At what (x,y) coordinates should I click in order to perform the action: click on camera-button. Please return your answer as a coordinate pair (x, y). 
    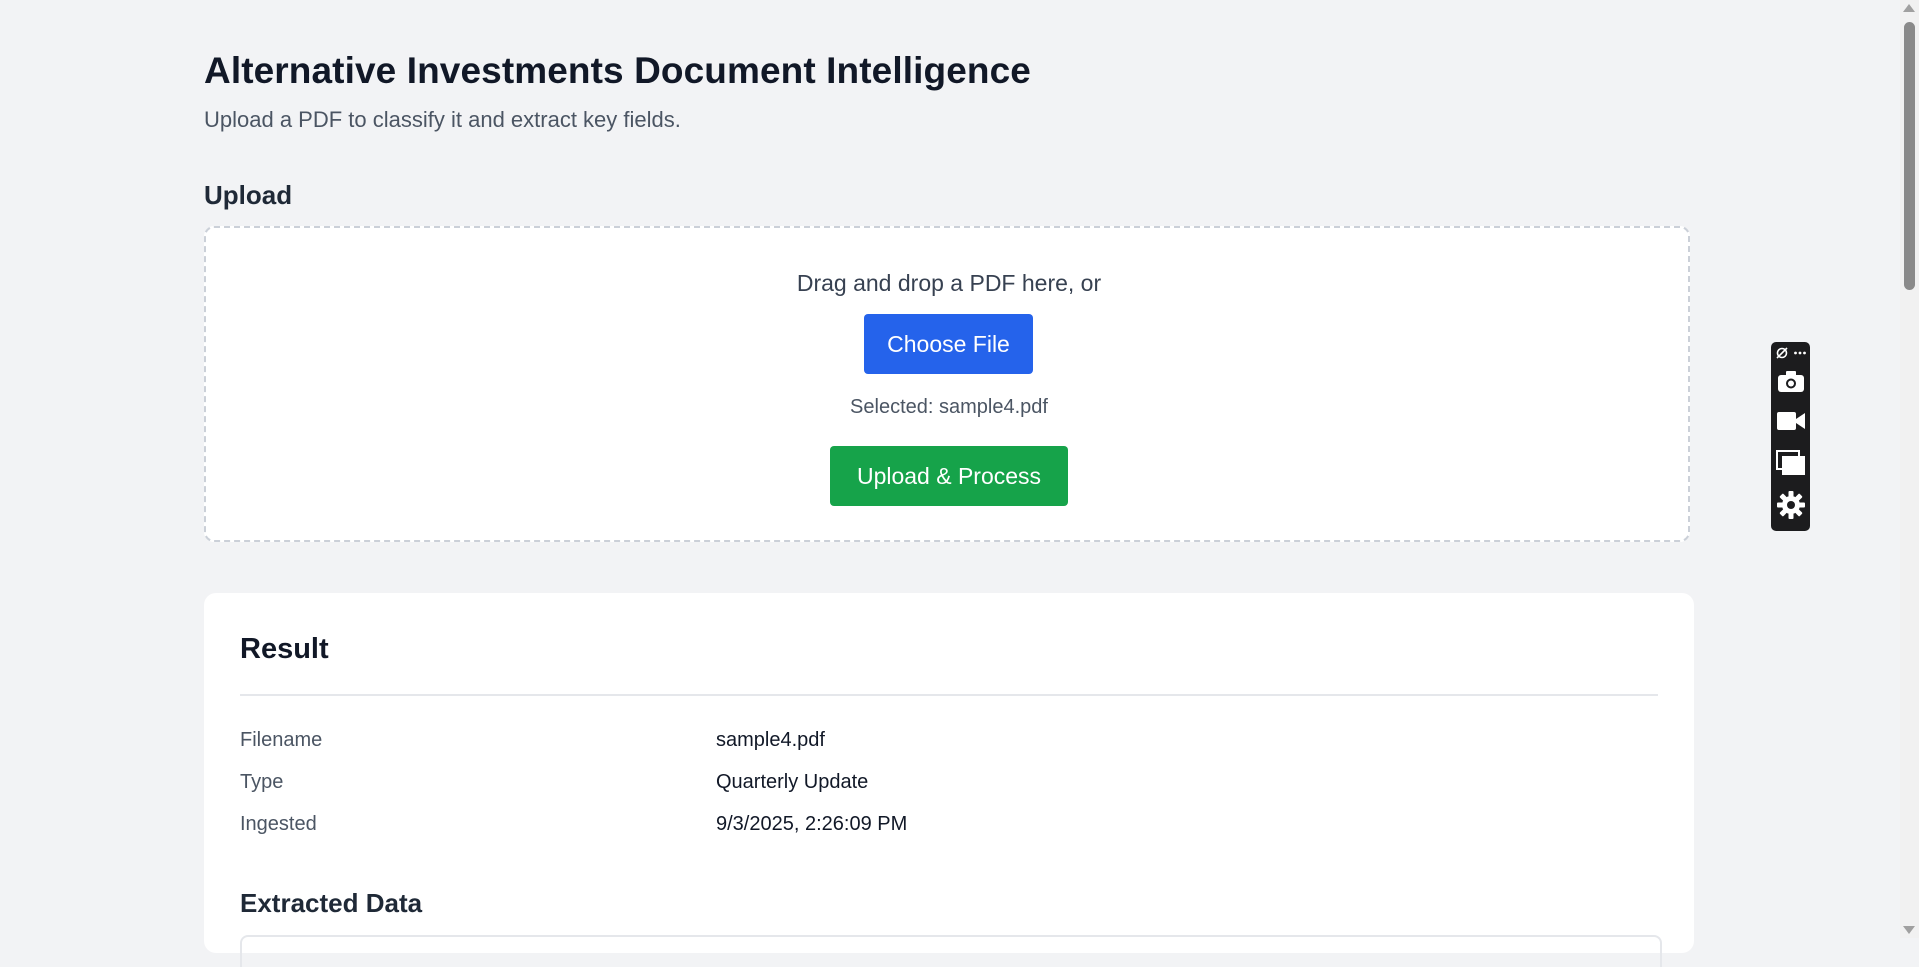
    Looking at the image, I should click on (1790, 382).